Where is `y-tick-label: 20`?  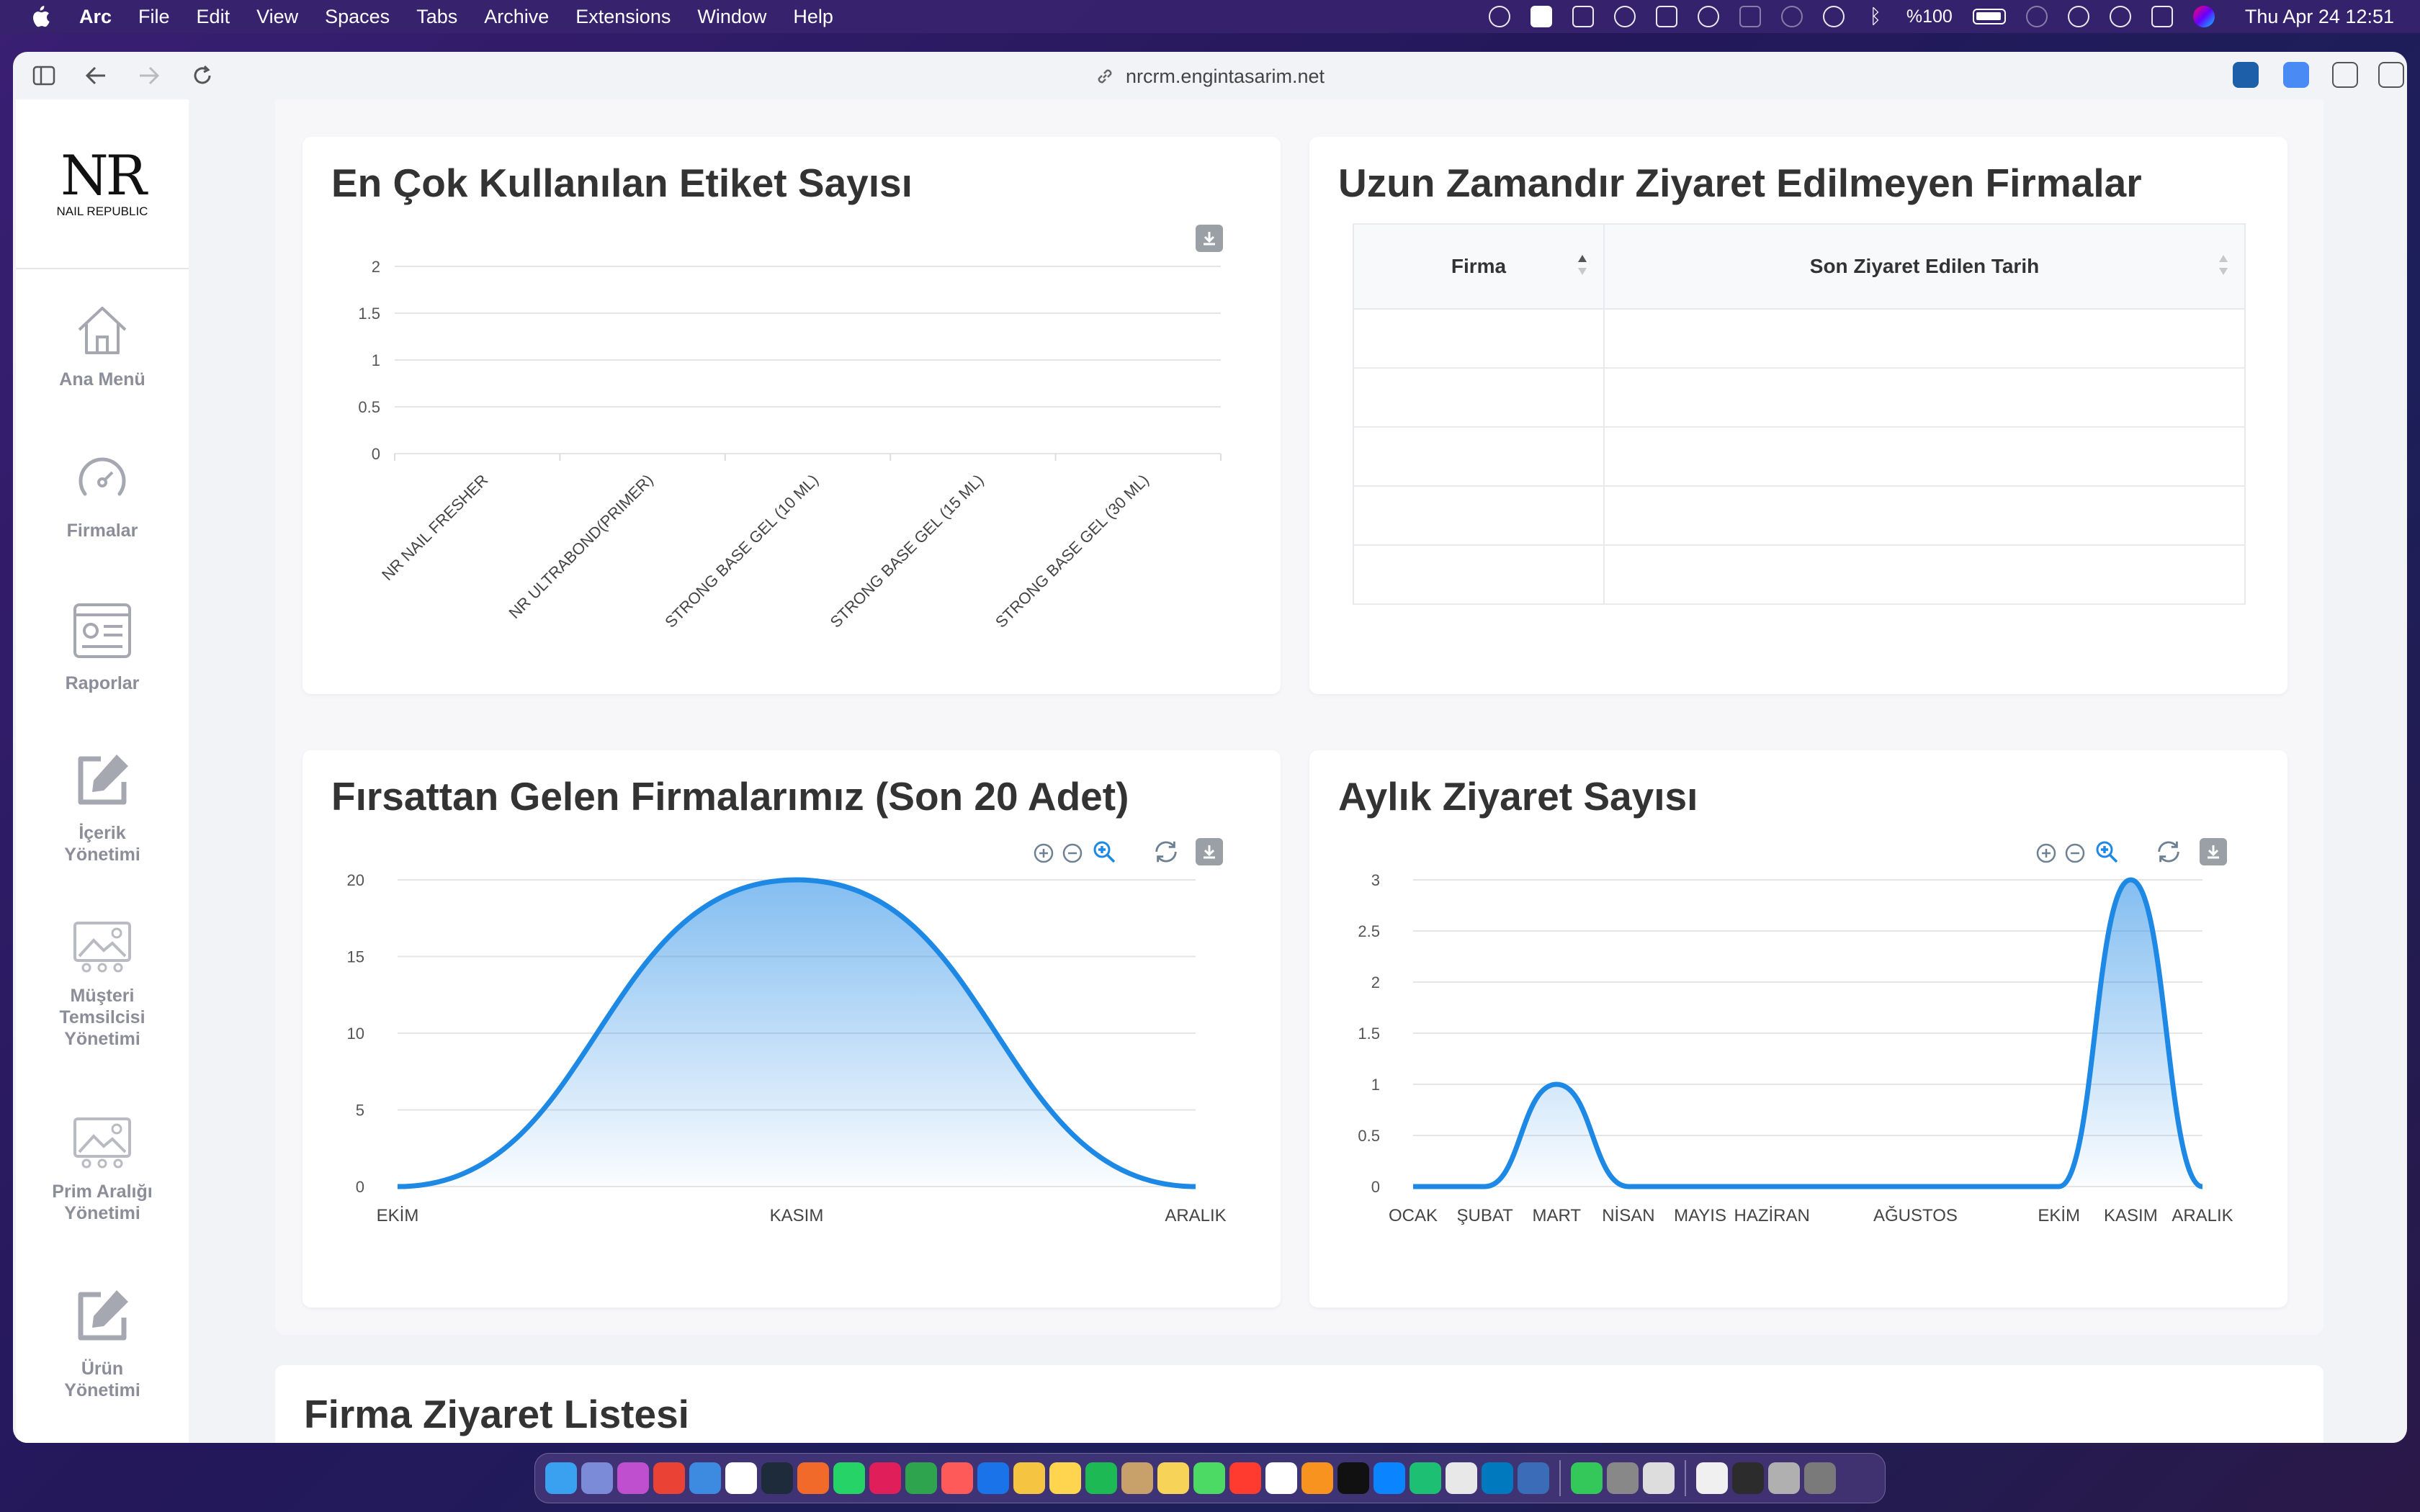
y-tick-label: 20 is located at coordinates (355, 880).